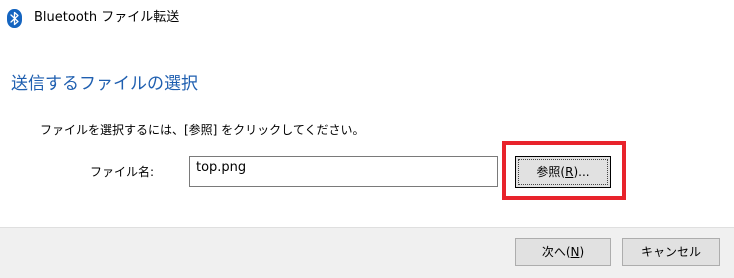  Describe the element at coordinates (556, 252) in the screenshot. I see `next-button-label-prefix: 次へ(` at that location.